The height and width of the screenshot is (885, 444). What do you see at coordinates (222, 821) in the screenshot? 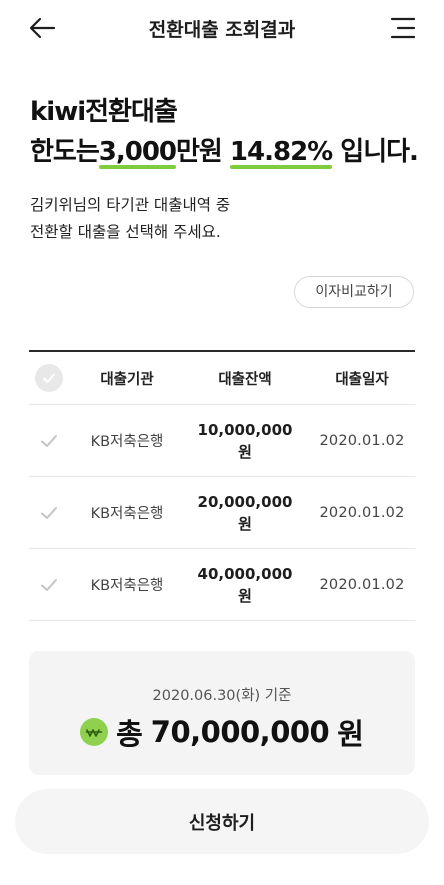
I see `apply-button: 신청하기` at bounding box center [222, 821].